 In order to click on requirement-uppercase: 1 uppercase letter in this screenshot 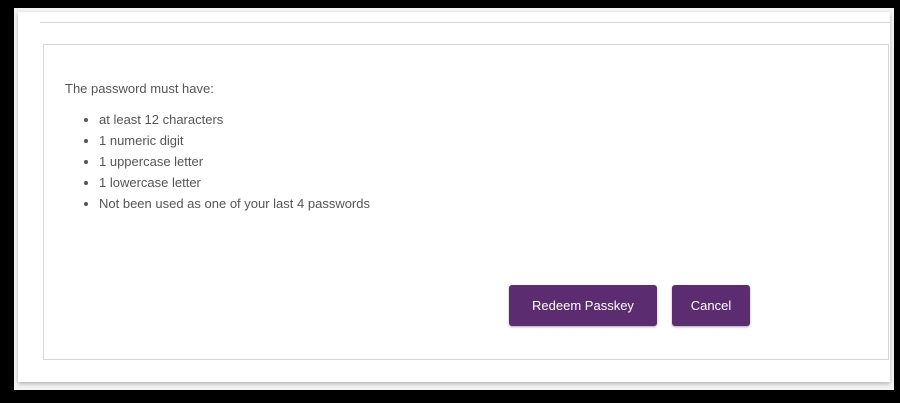, I will do `click(234, 161)`.